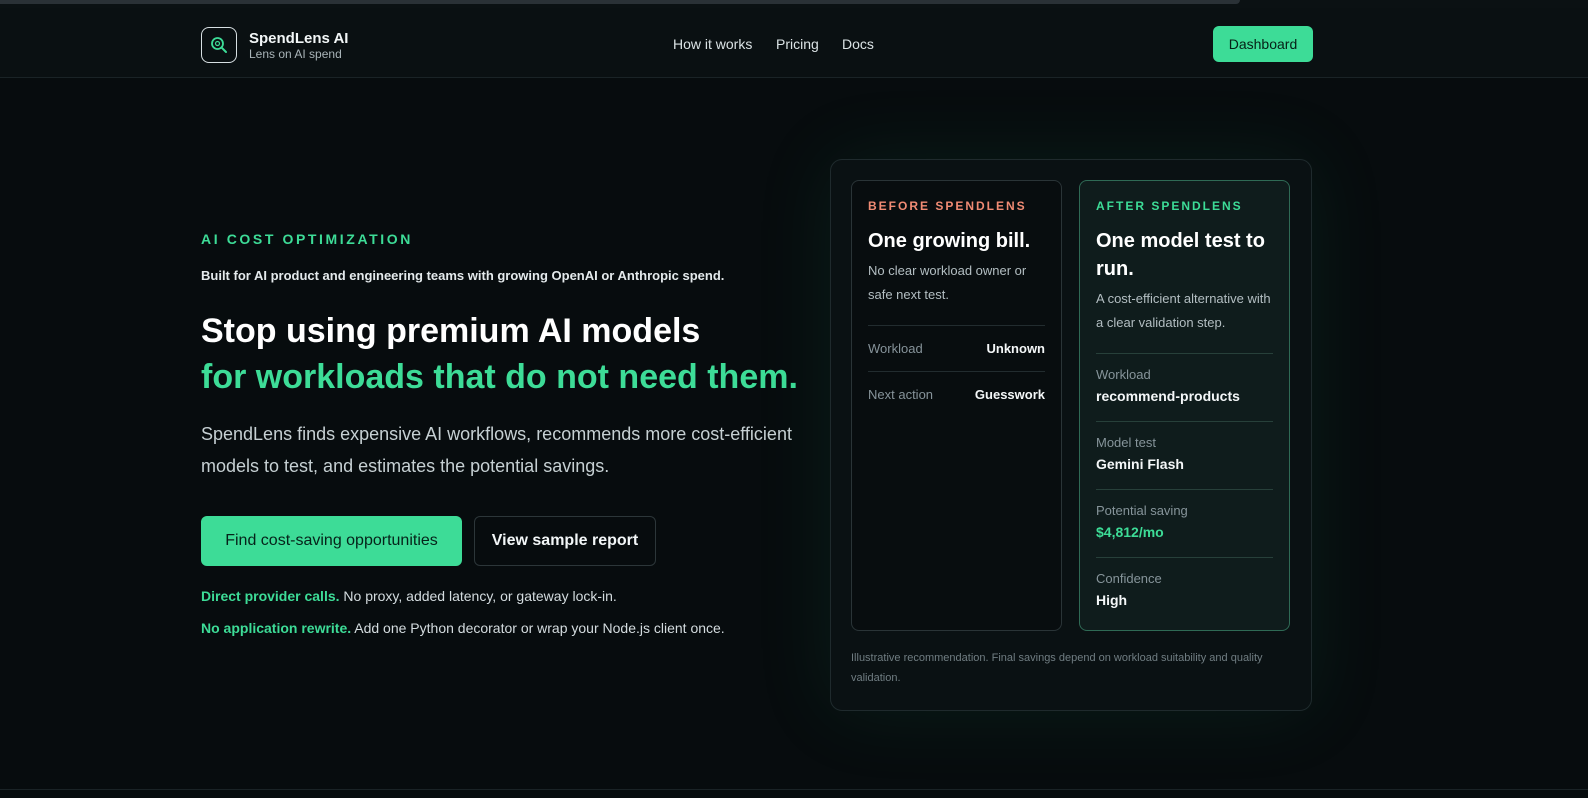 The width and height of the screenshot is (1588, 798). Describe the element at coordinates (949, 241) in the screenshot. I see `before-title: One growing bill.` at that location.